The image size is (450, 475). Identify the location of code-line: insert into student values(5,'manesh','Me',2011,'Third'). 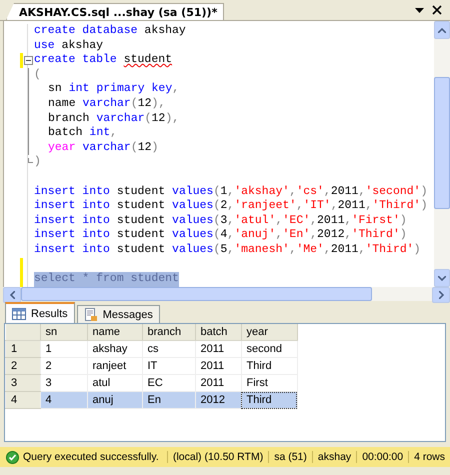
(227, 250).